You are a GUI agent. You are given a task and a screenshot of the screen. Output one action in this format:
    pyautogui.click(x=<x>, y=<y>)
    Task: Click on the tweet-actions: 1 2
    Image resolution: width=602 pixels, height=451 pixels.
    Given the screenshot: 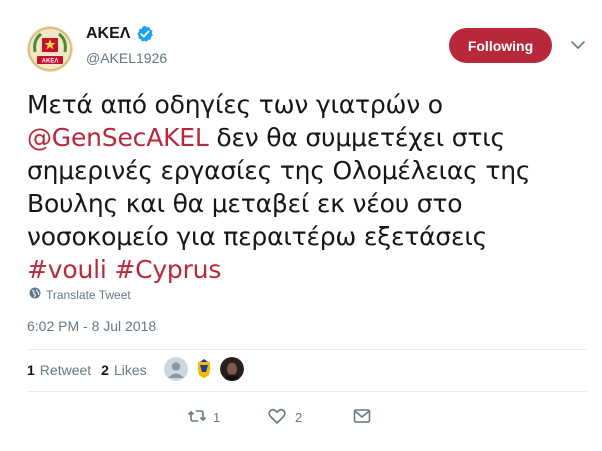 What is the action you would take?
    pyautogui.click(x=239, y=417)
    